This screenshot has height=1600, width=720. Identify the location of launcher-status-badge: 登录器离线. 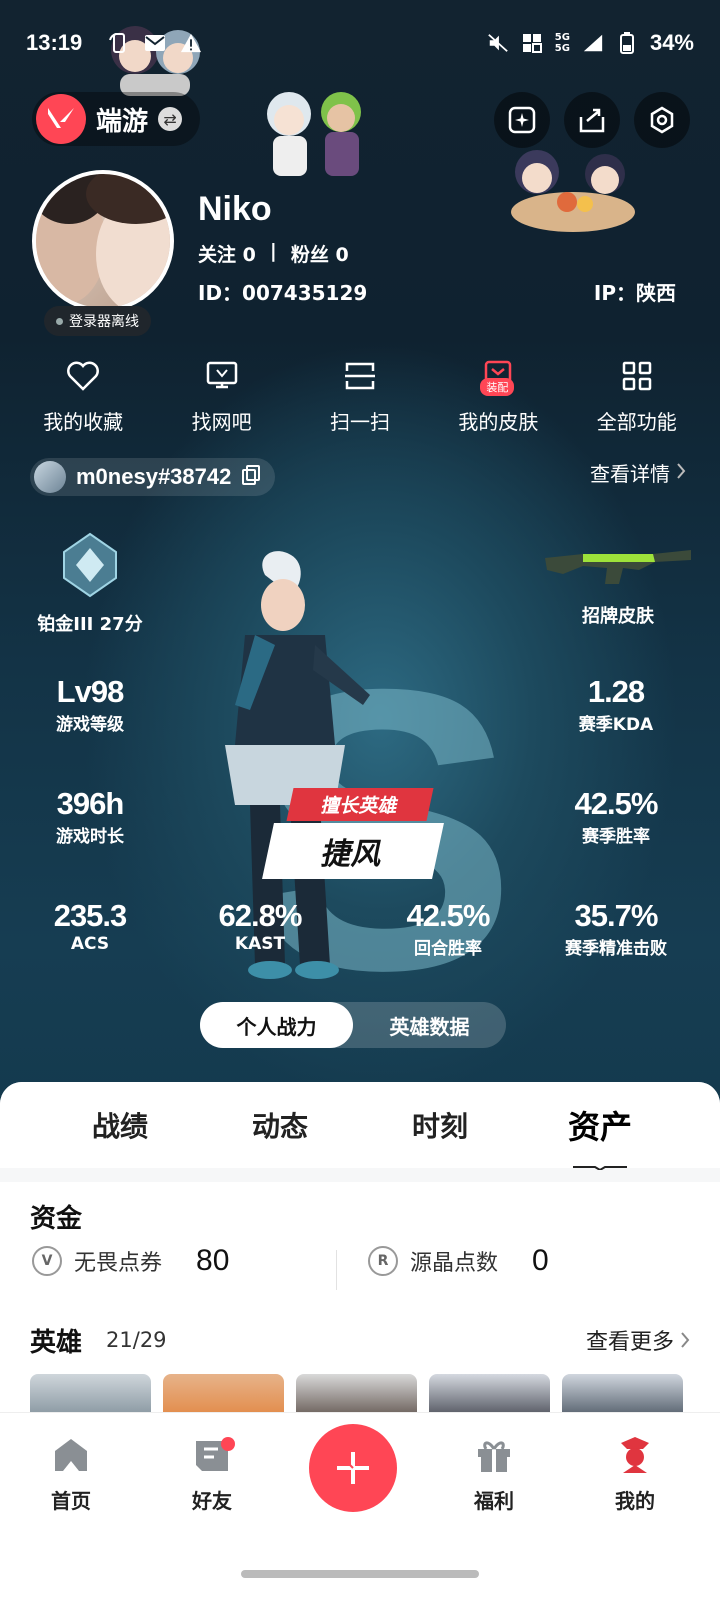
(97, 321).